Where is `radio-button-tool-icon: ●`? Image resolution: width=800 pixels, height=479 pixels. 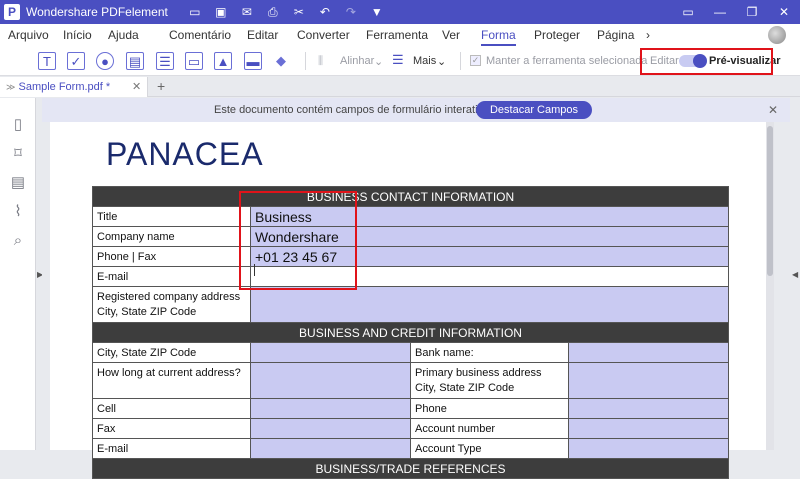 radio-button-tool-icon: ● is located at coordinates (105, 61).